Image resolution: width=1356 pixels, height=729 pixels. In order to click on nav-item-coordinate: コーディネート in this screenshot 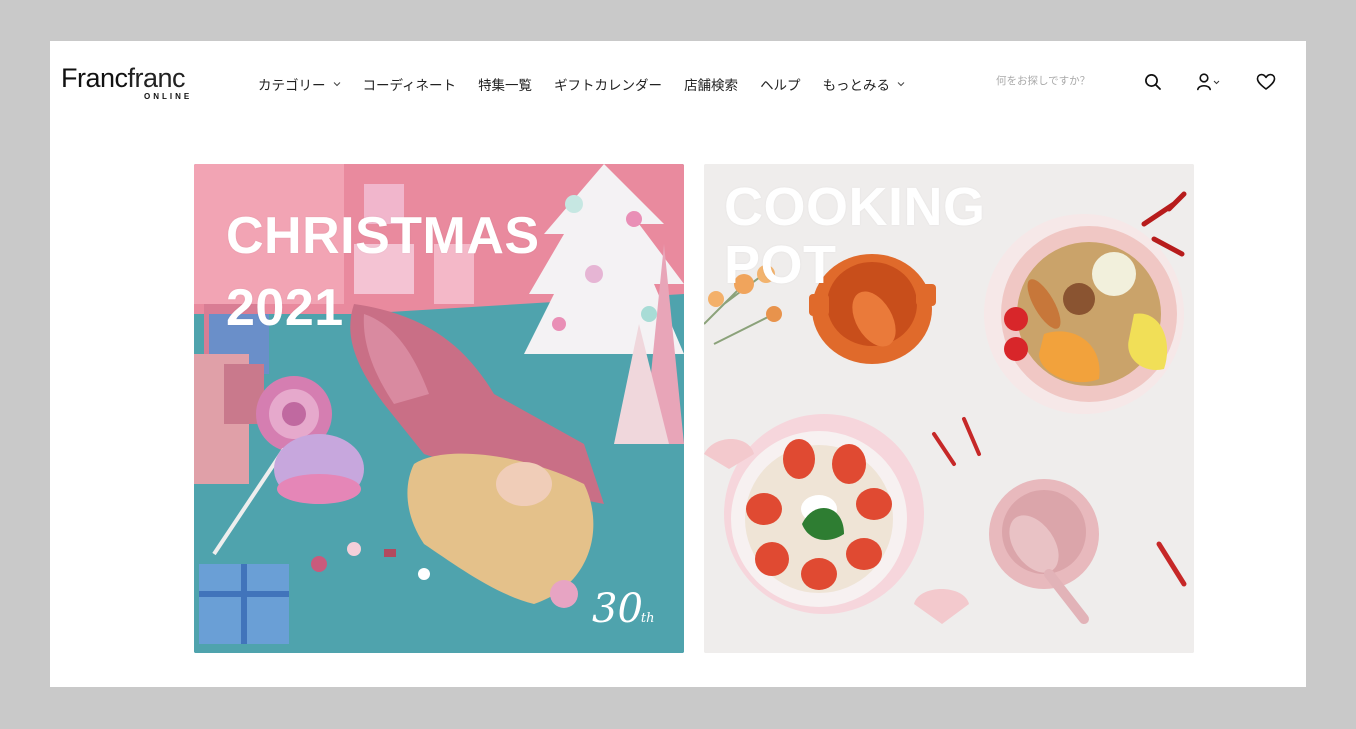, I will do `click(410, 84)`.